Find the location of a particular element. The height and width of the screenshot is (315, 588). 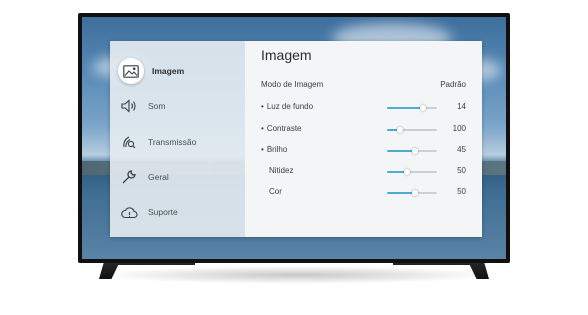

setting-row-luz-de-fundo: • Luz de fundo 14 is located at coordinates (363, 108).